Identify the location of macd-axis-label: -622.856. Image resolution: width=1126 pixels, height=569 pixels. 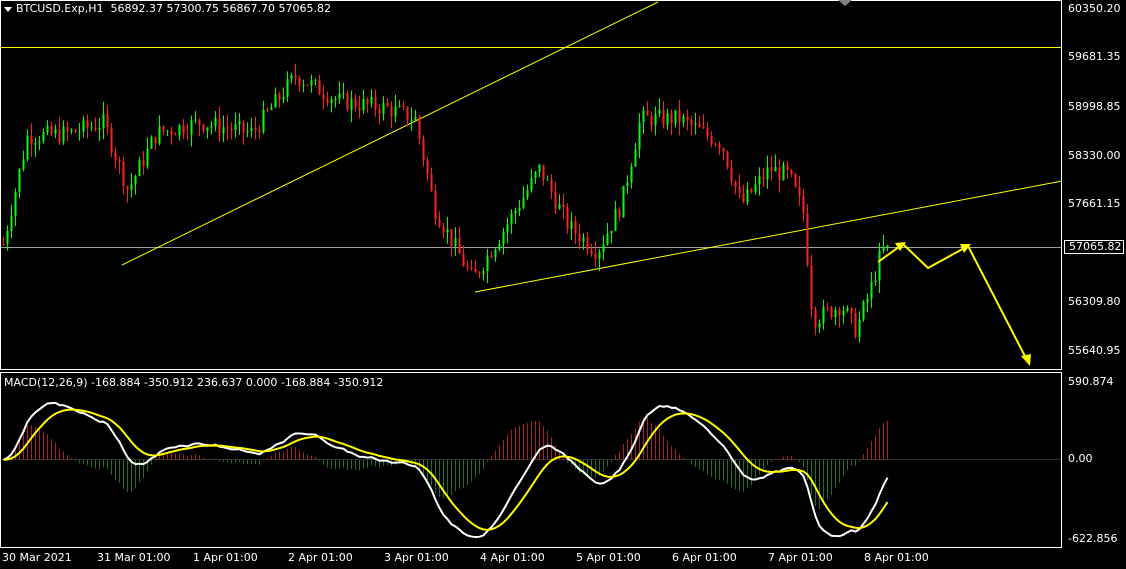
(1093, 538).